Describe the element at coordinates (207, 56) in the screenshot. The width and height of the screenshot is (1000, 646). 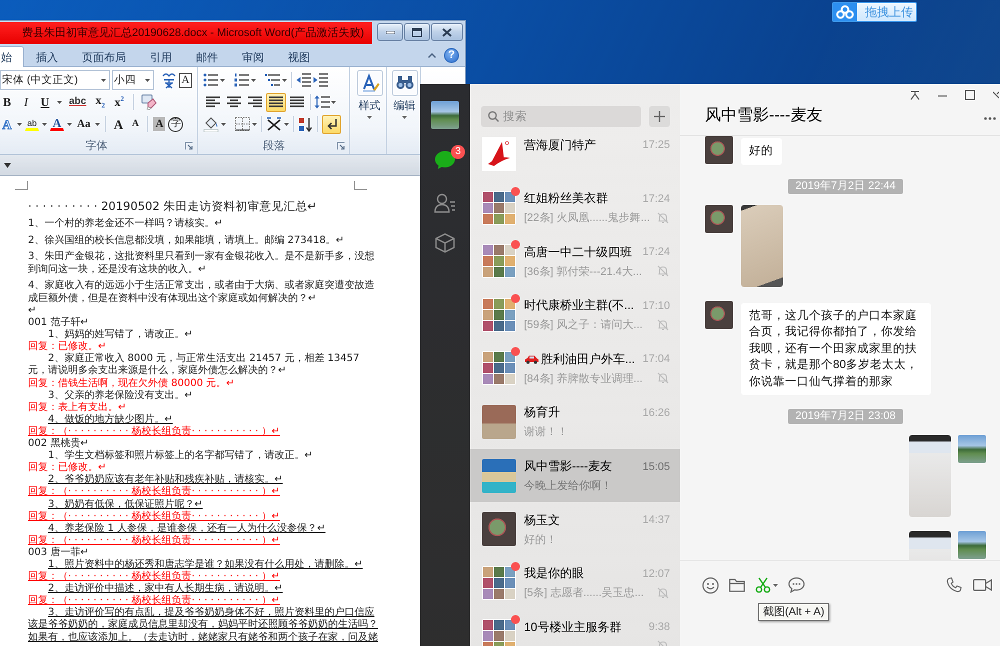
I see `ribbon-tab: 邮件` at that location.